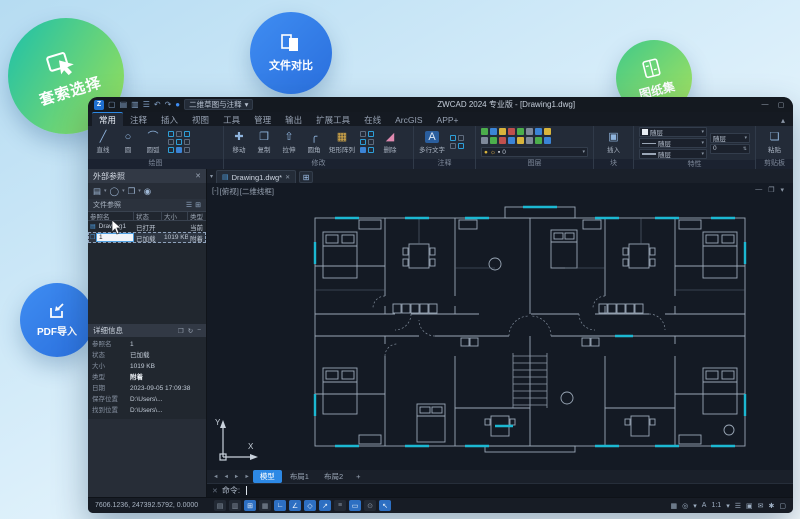 This screenshot has width=800, height=519. I want to click on arc-button: ⌒ 圆弧, so click(153, 142).